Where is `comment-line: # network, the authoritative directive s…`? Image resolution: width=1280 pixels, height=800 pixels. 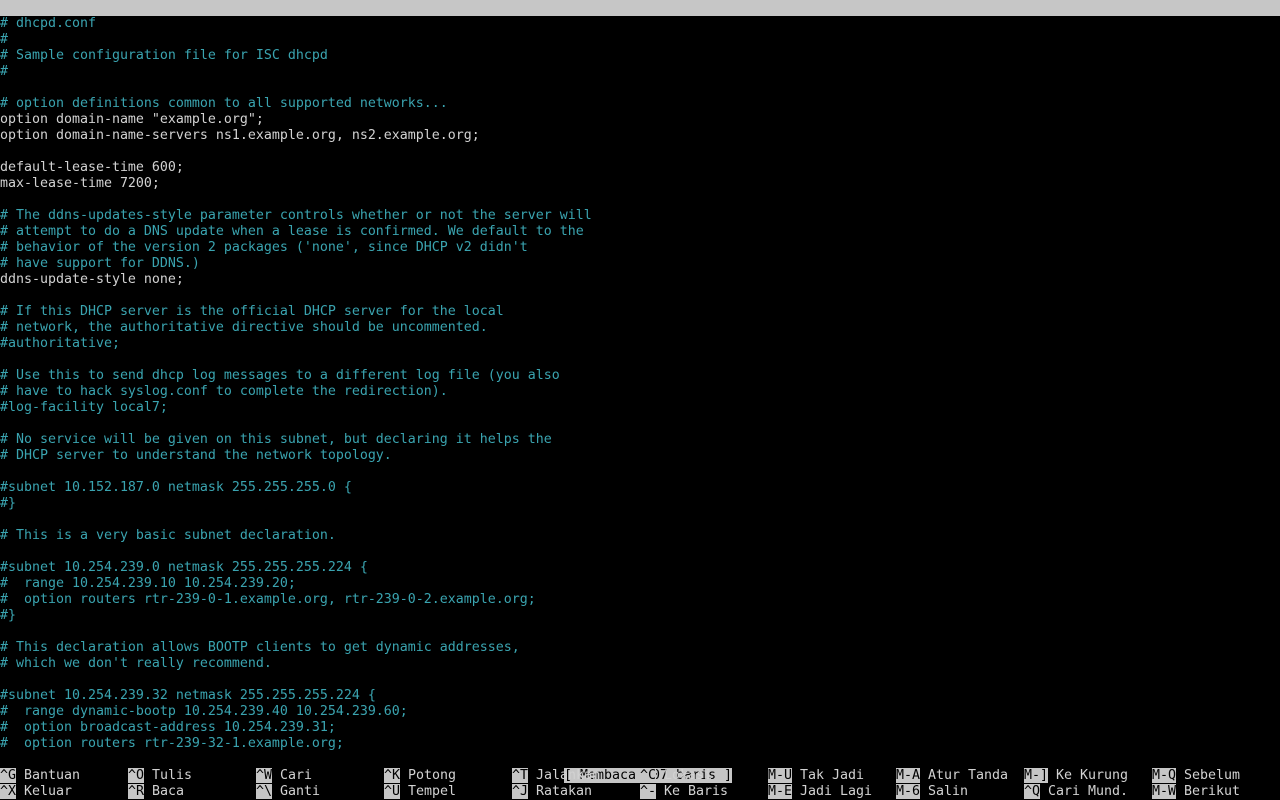
comment-line: # network, the authoritative directive s… is located at coordinates (640, 328).